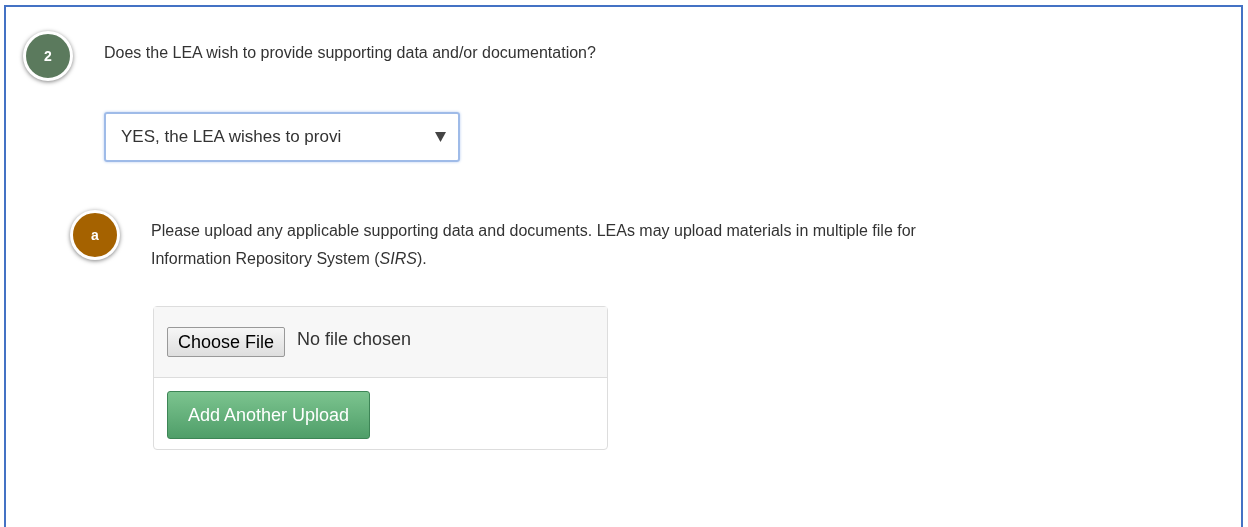 The image size is (1248, 527). What do you see at coordinates (282, 137) in the screenshot?
I see `answer-dropdown: YES, the LEA wishes to provi` at bounding box center [282, 137].